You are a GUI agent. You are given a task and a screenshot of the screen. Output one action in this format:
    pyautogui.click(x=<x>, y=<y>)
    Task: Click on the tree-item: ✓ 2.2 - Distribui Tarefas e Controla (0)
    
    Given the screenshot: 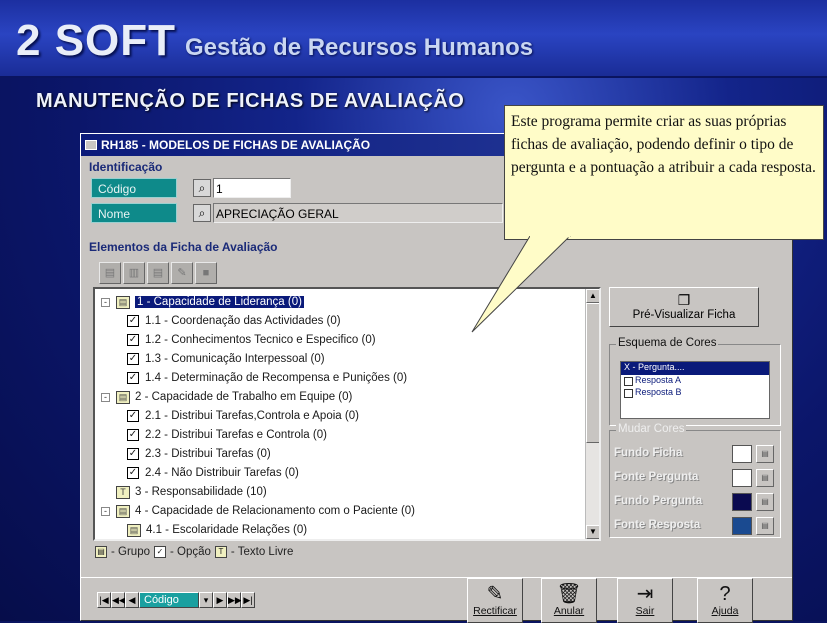 What is the action you would take?
    pyautogui.click(x=227, y=435)
    